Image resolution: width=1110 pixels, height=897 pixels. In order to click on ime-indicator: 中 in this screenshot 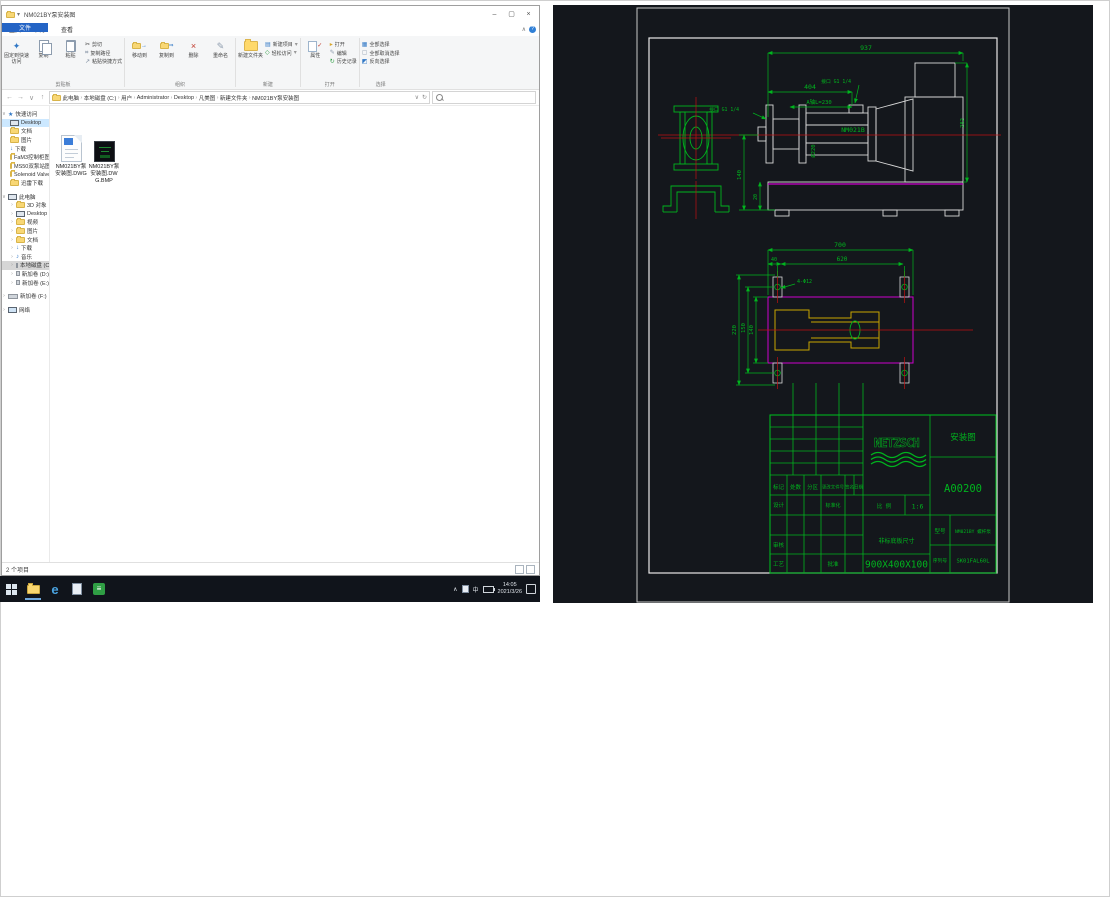, I will do `click(476, 589)`.